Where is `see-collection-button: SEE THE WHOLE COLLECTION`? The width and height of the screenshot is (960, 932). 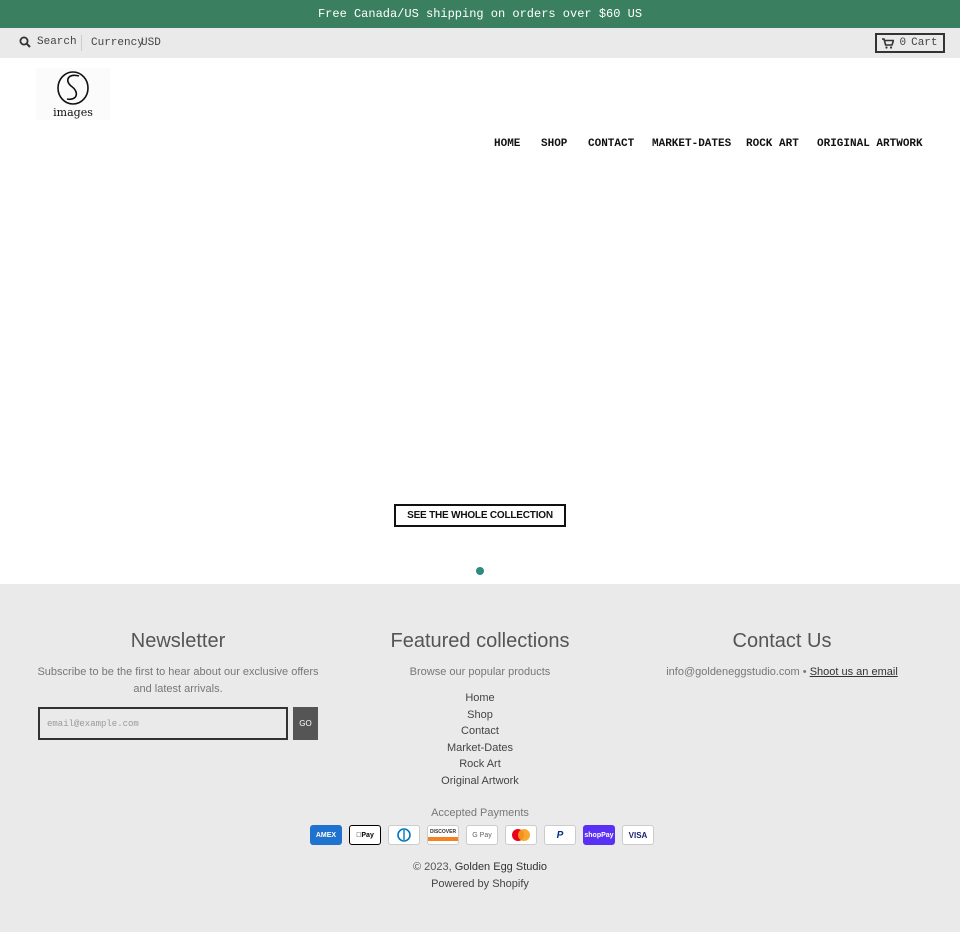
see-collection-button: SEE THE WHOLE COLLECTION is located at coordinates (480, 515).